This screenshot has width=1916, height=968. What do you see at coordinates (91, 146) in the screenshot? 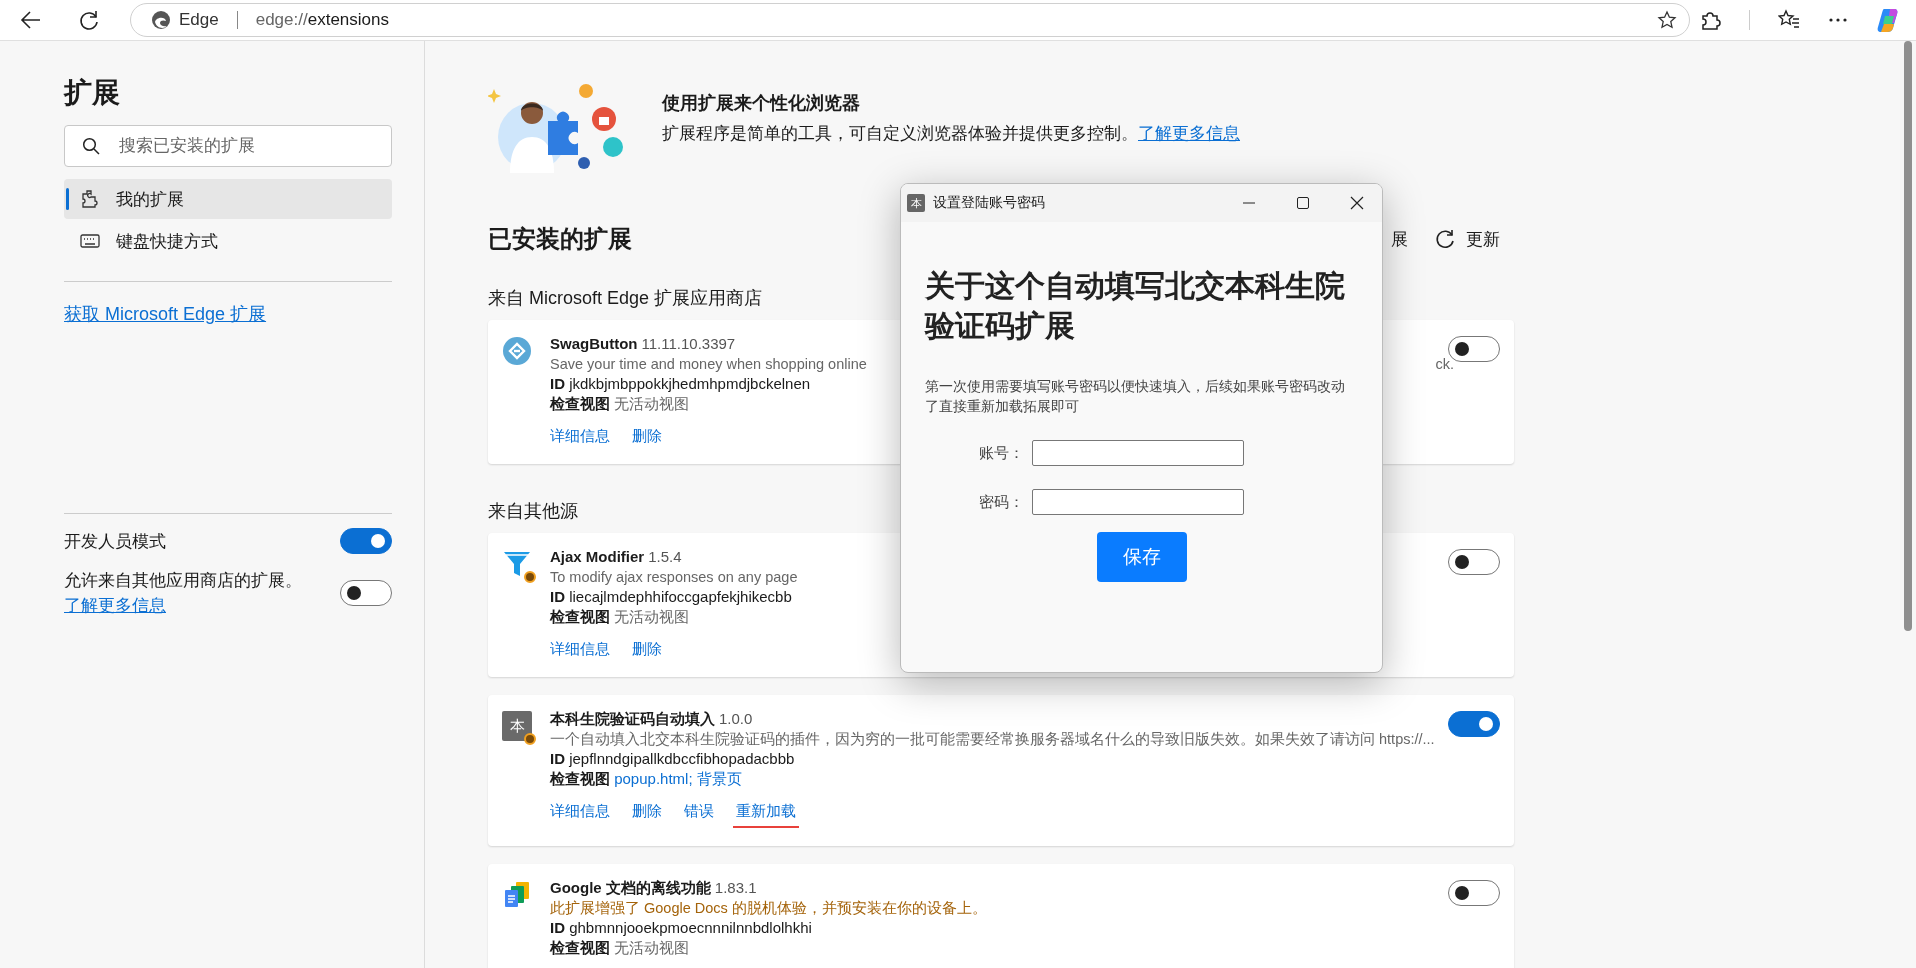
I see `search-icon` at bounding box center [91, 146].